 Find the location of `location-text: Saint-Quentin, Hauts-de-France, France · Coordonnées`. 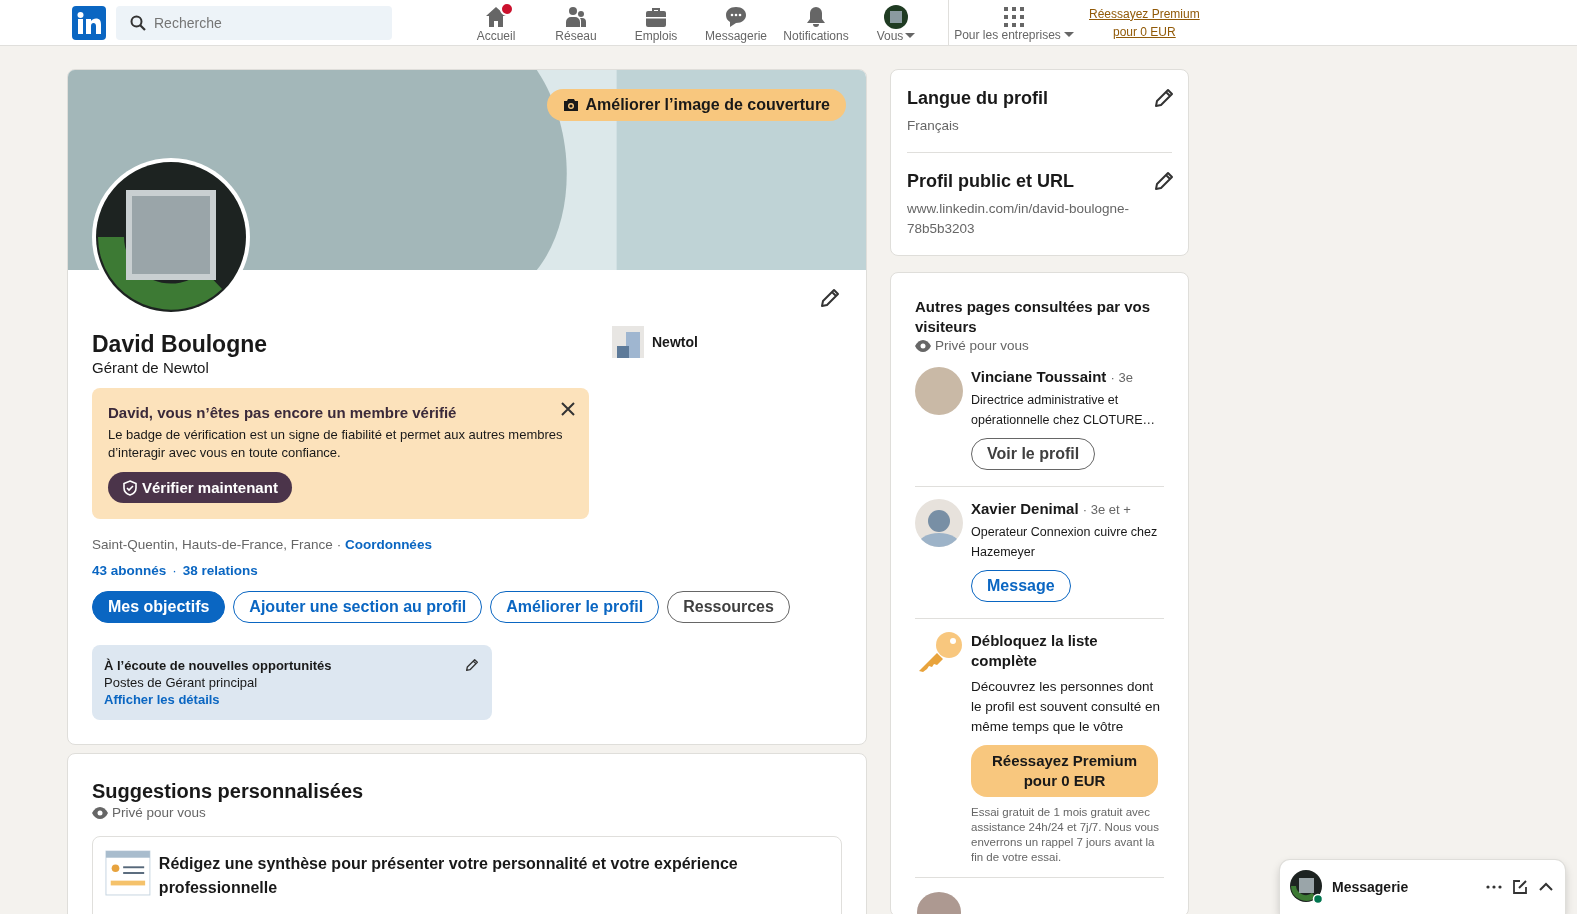

location-text: Saint-Quentin, Hauts-de-France, France · Coordonnées is located at coordinates (262, 545).